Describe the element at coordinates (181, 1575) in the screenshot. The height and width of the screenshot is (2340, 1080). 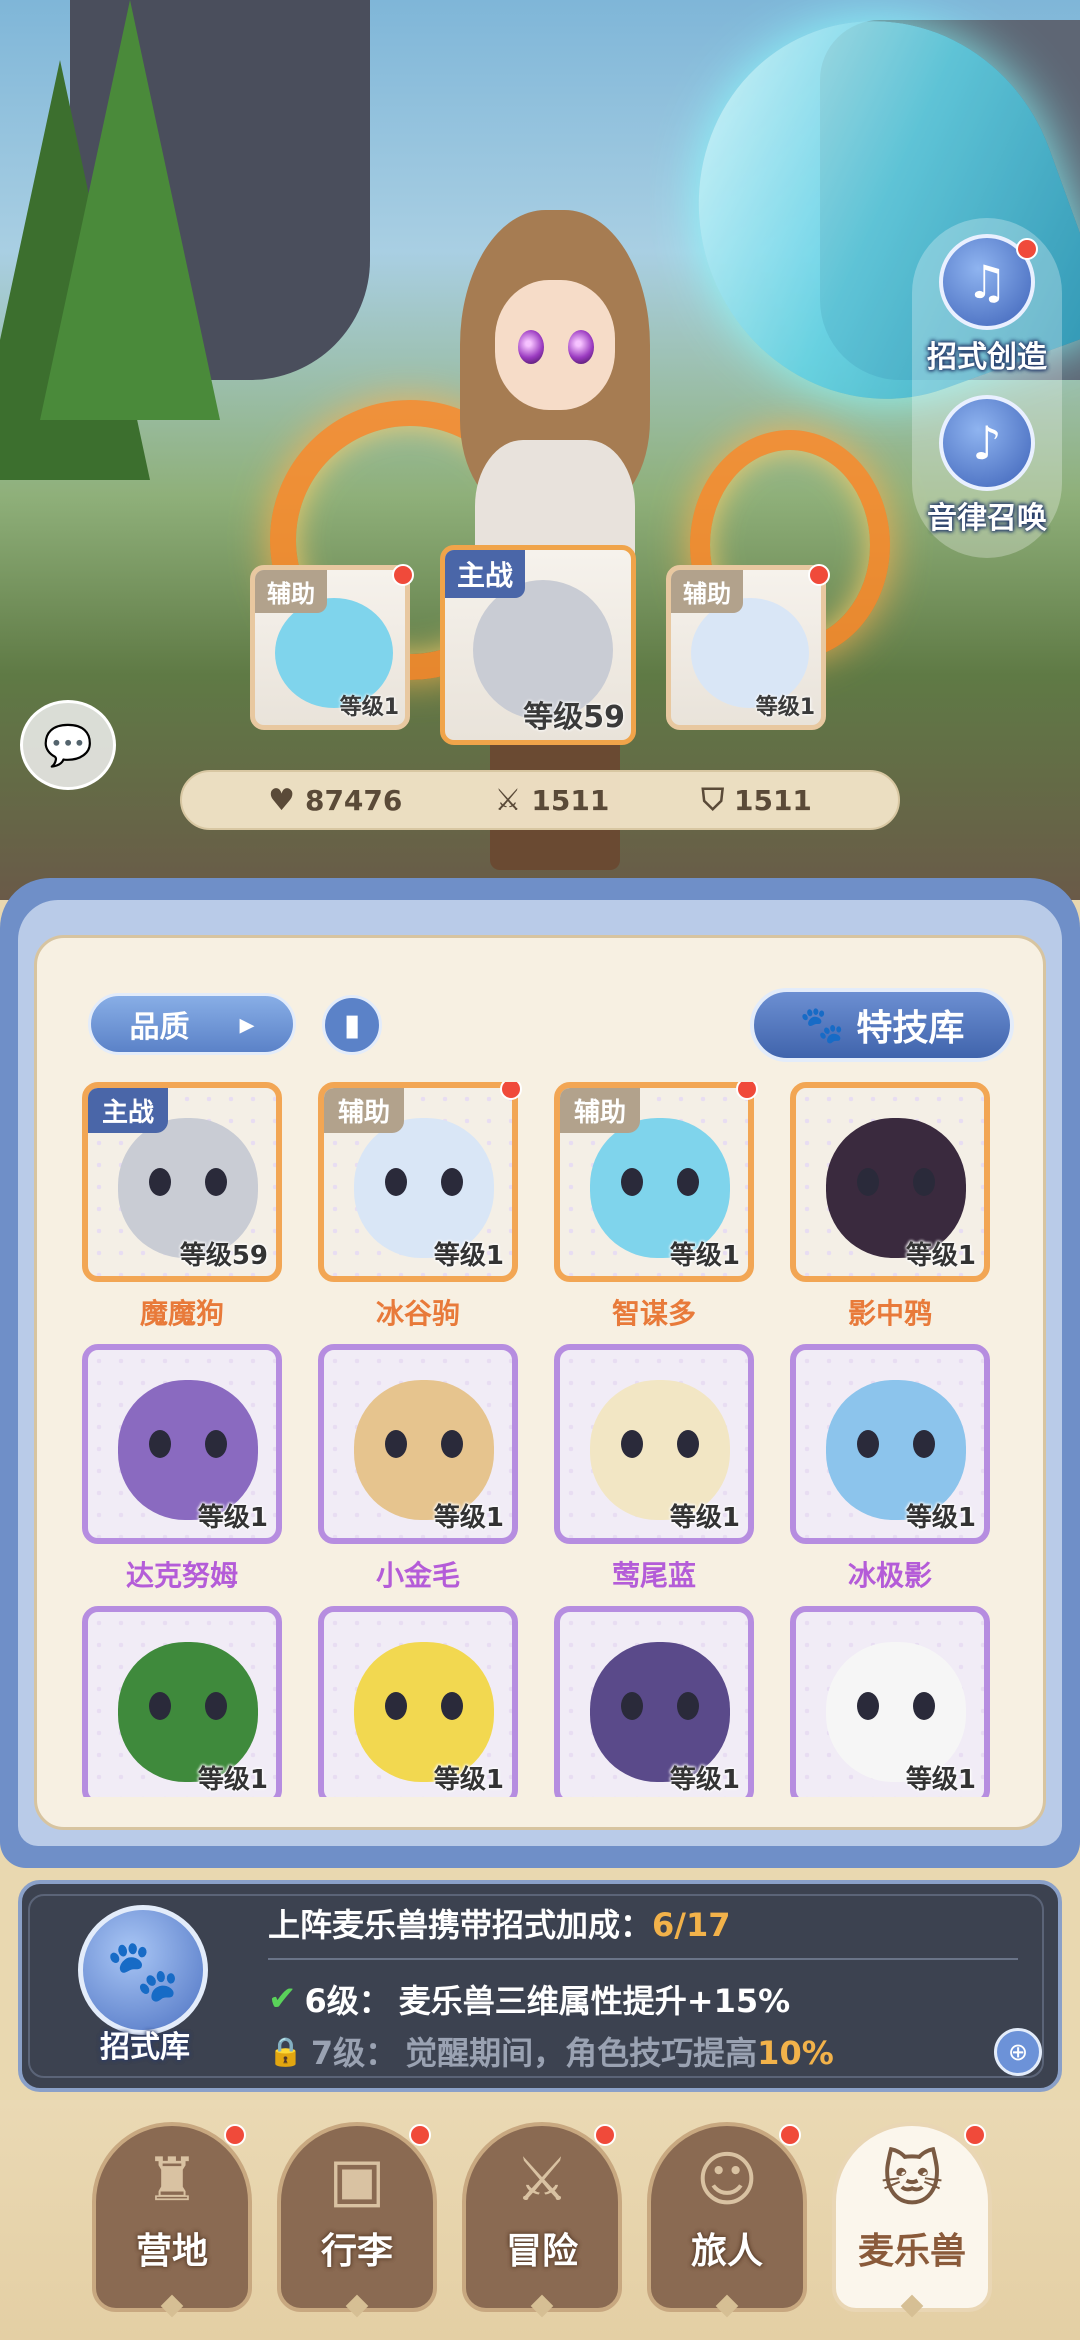
I see `pet-name: 达克努姆` at that location.